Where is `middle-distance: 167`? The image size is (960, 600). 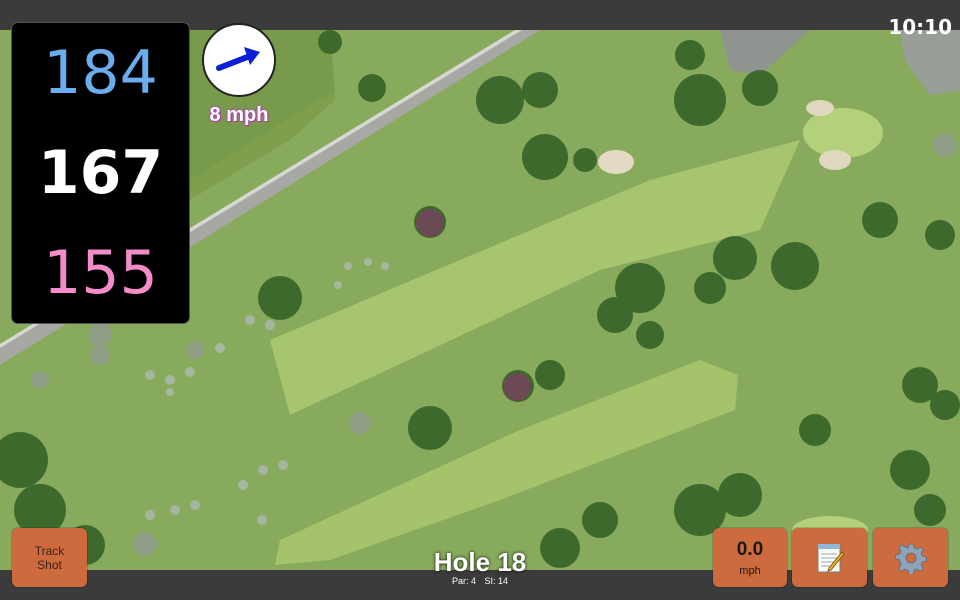
middle-distance: 167 is located at coordinates (100, 173).